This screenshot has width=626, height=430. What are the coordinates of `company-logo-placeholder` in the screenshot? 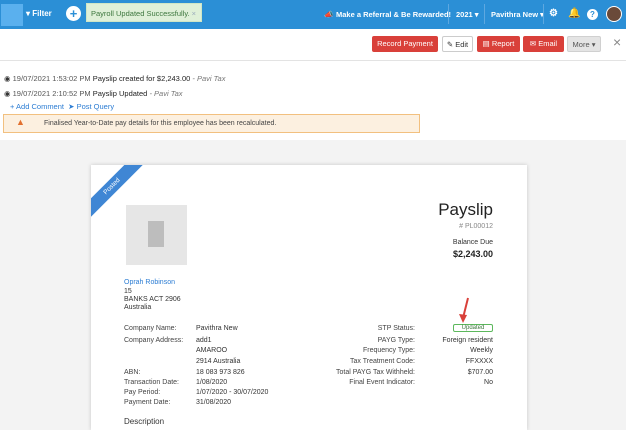 It's located at (156, 235).